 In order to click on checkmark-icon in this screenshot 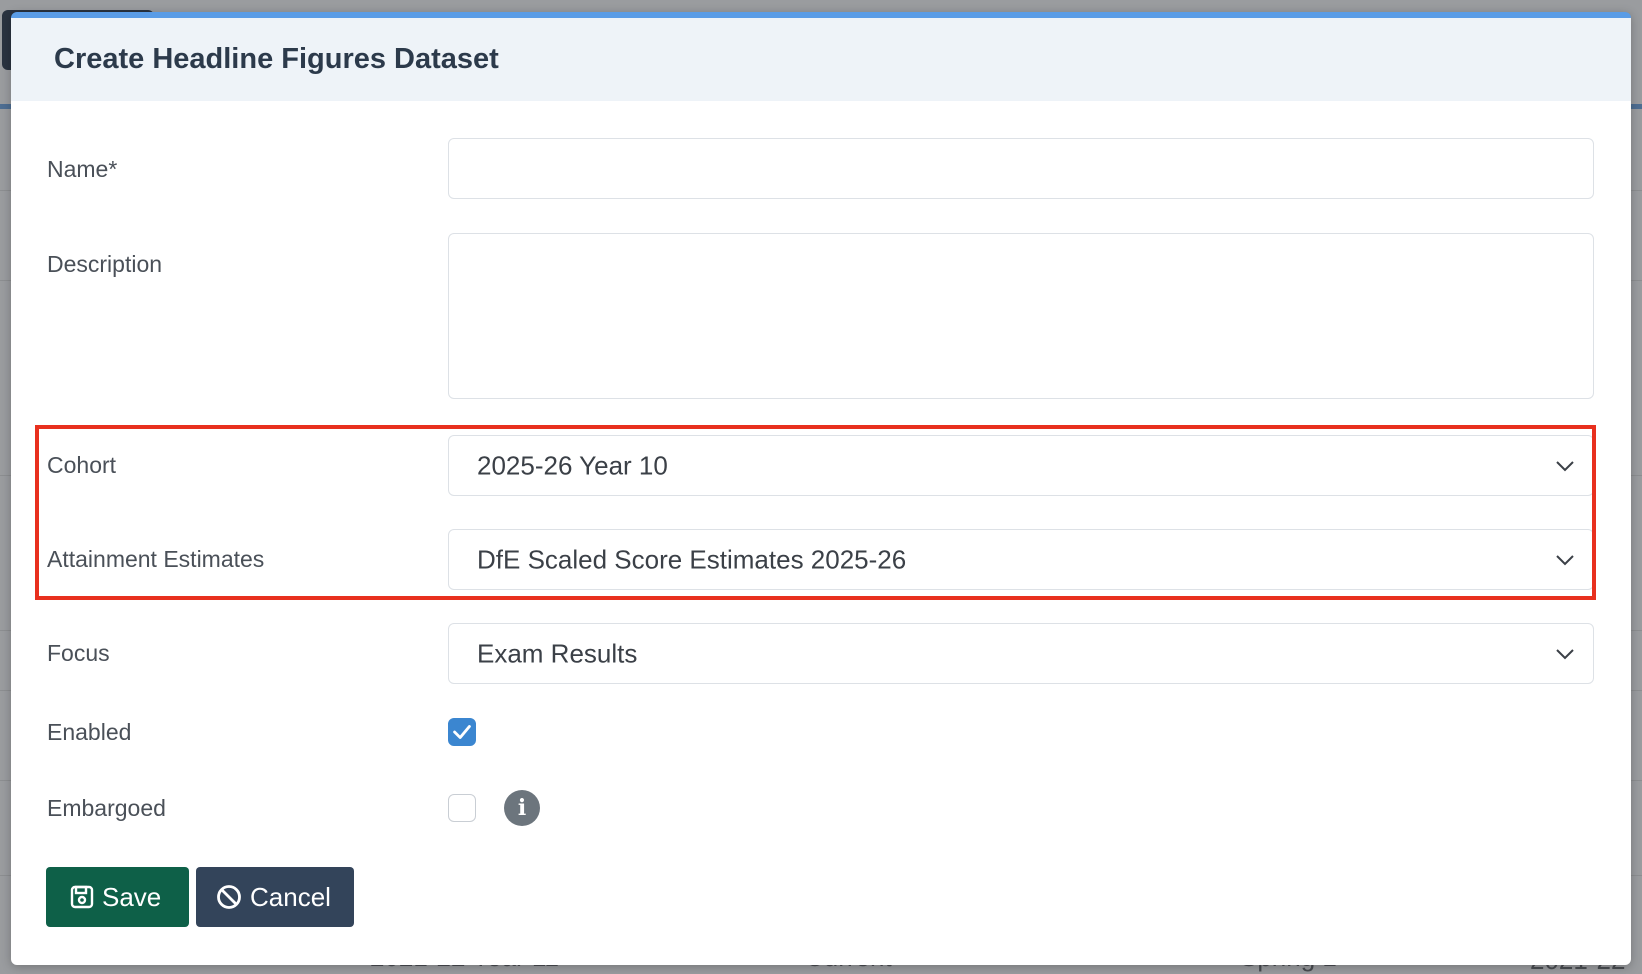, I will do `click(462, 732)`.